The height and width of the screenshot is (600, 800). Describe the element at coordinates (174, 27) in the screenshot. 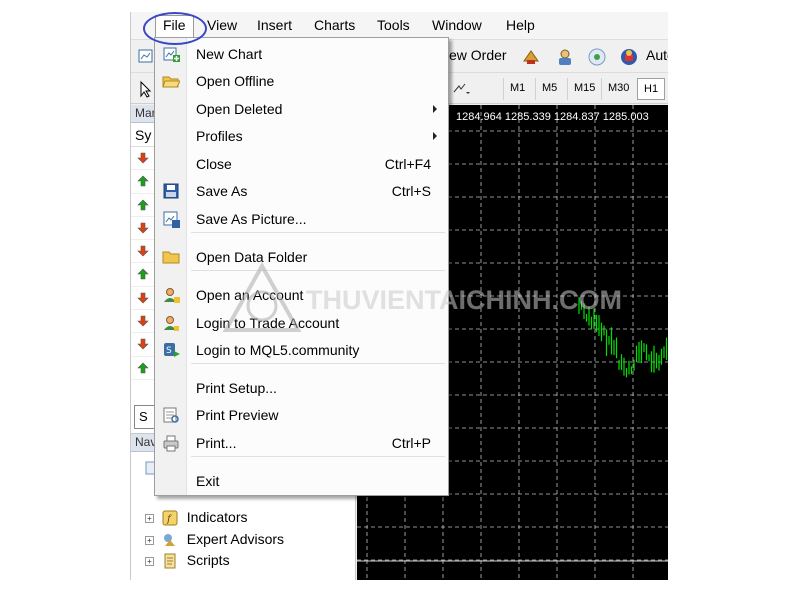

I see `menu-file: File` at that location.